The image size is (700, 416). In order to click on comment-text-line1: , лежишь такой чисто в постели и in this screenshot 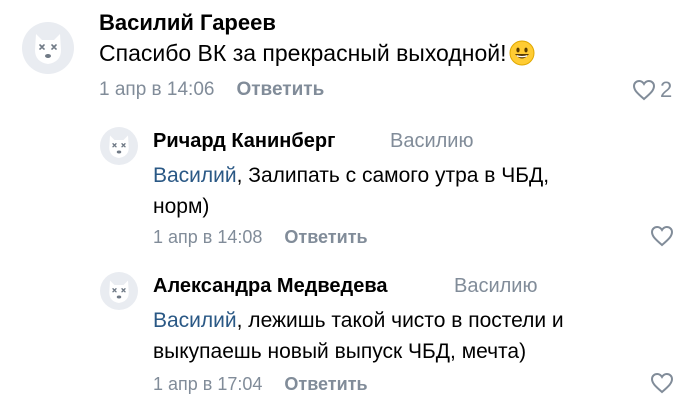, I will do `click(400, 320)`.